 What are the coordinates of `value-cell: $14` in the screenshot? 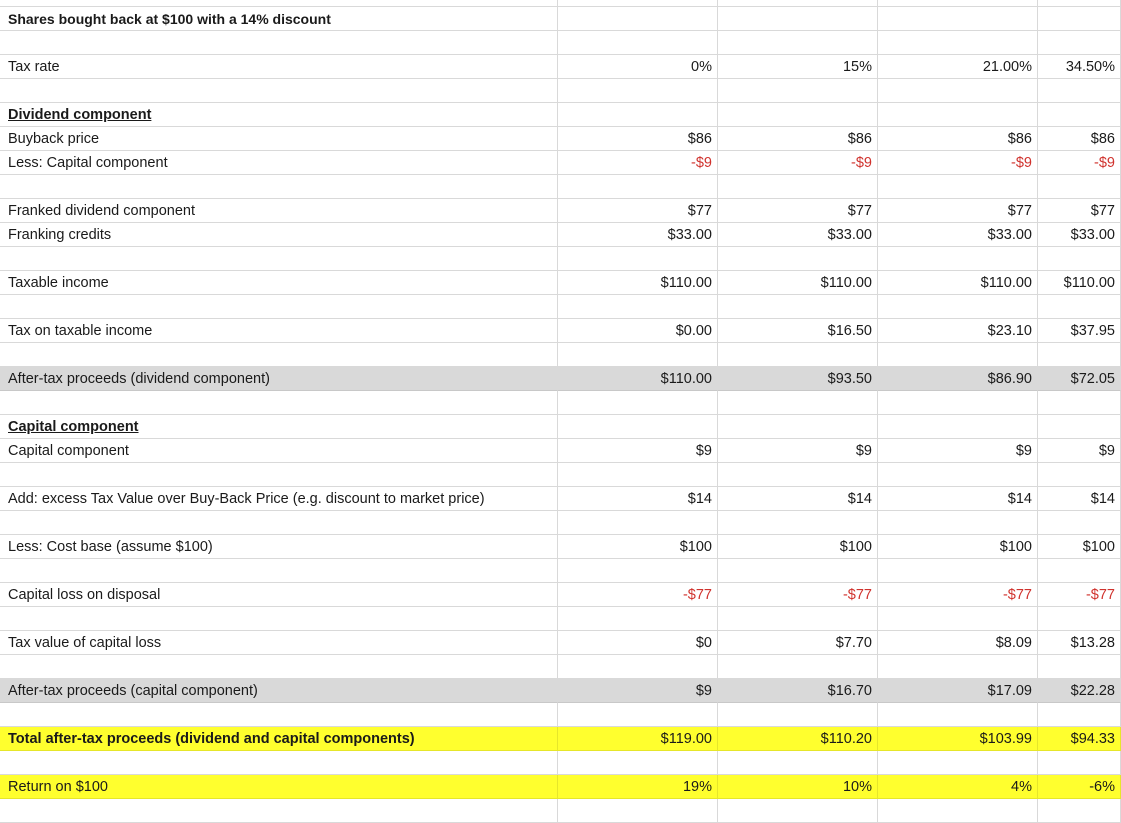 It's located at (638, 499).